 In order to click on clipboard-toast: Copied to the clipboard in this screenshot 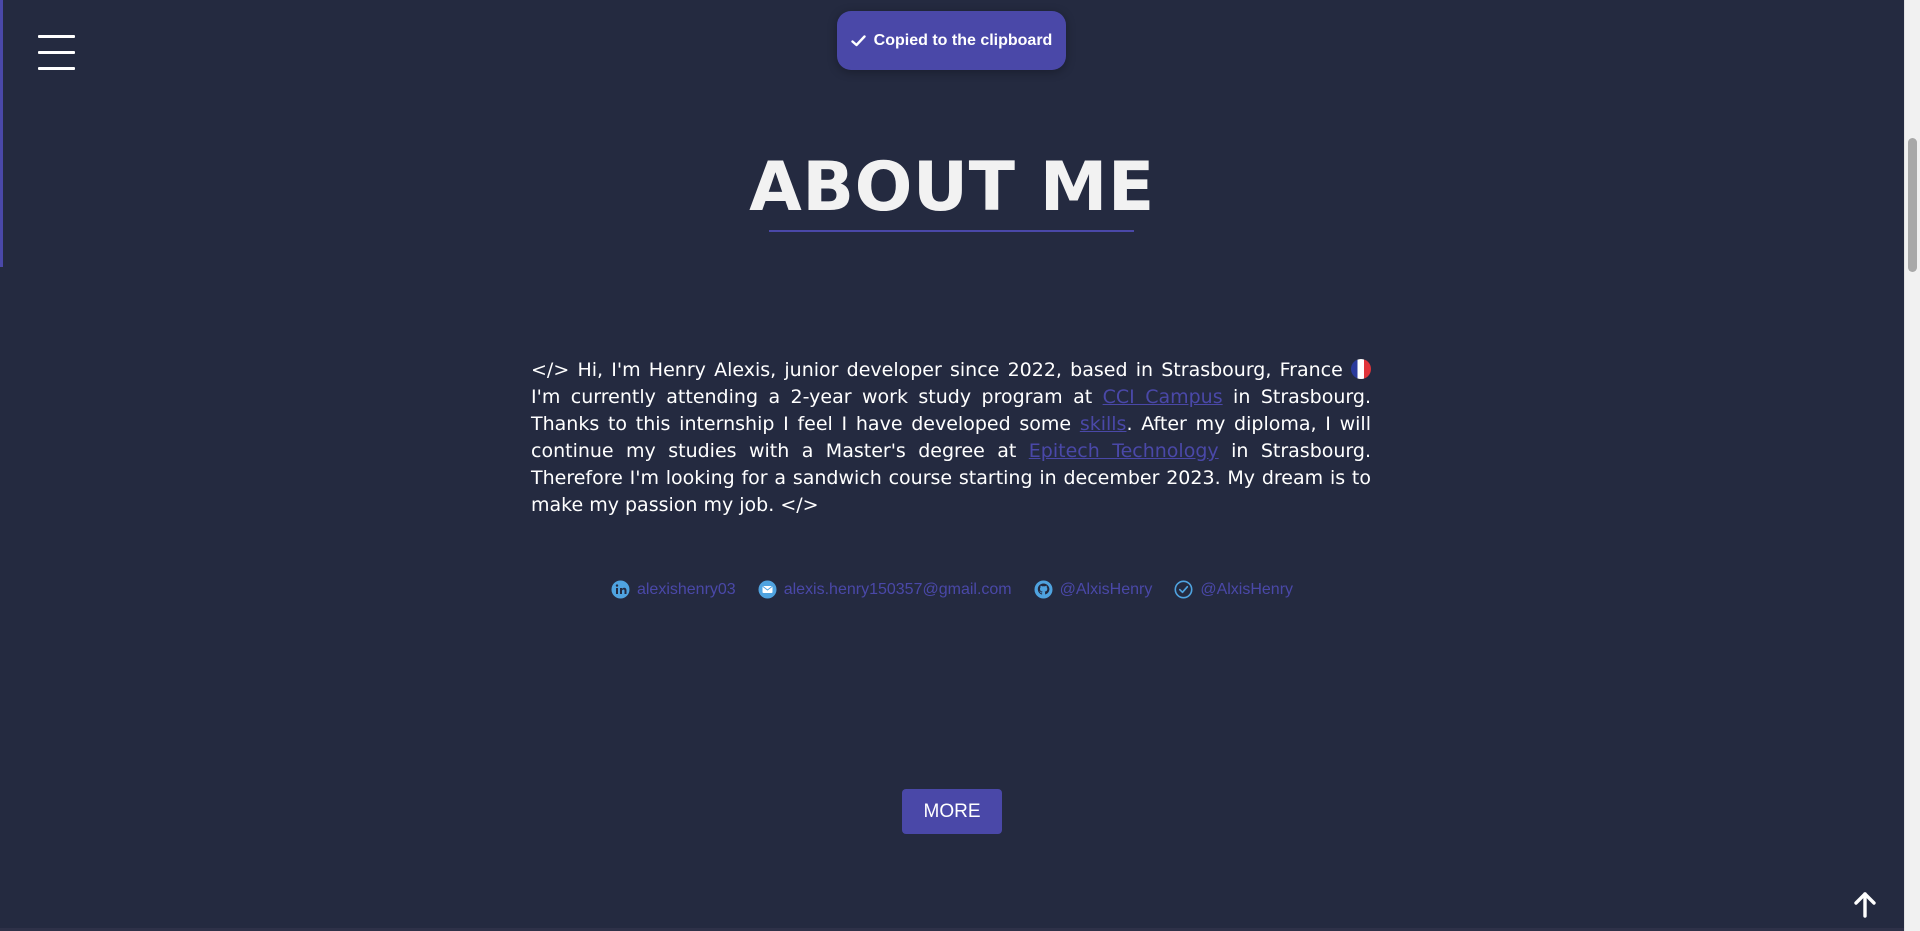, I will do `click(951, 40)`.